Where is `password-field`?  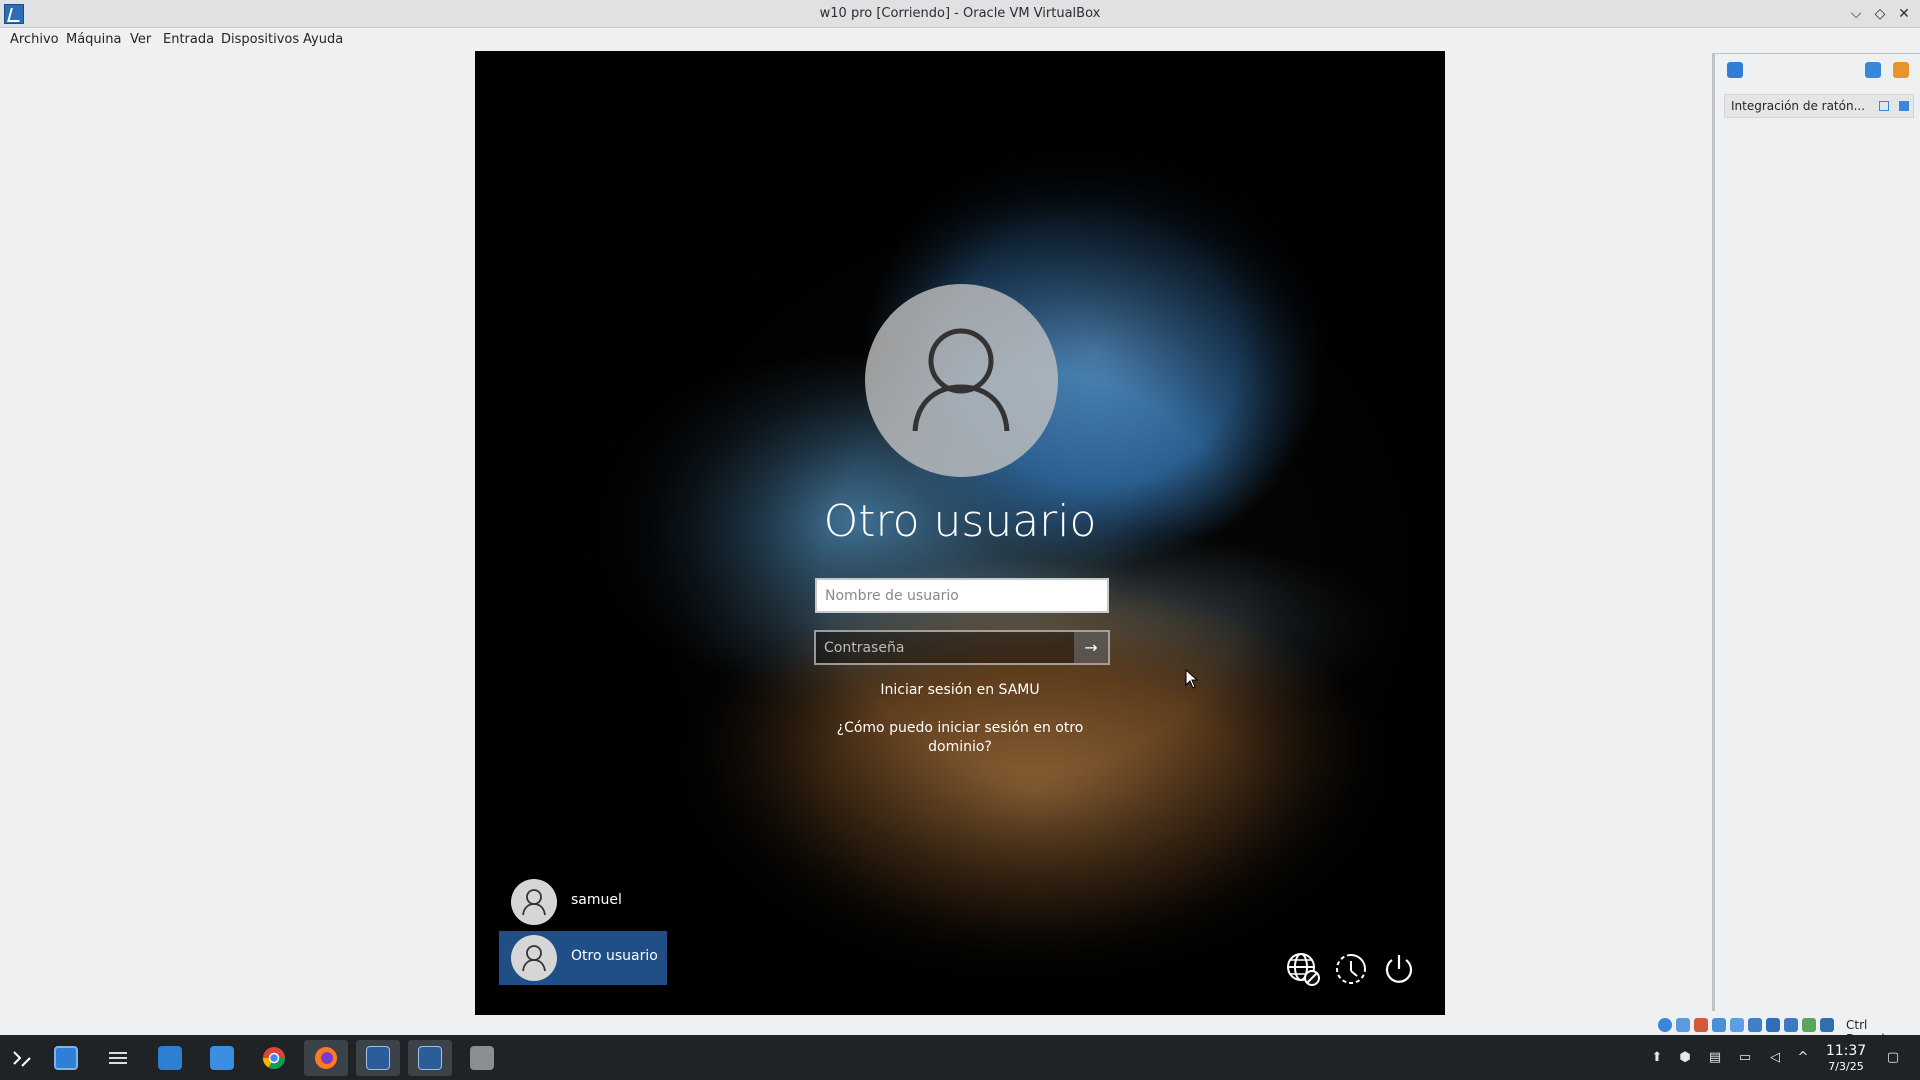 password-field is located at coordinates (944, 647).